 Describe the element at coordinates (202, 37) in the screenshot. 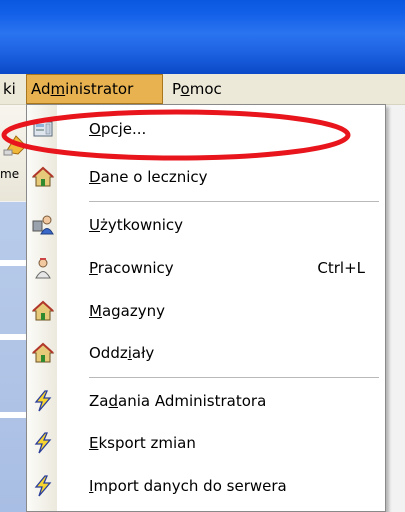

I see `window-title-bar` at that location.